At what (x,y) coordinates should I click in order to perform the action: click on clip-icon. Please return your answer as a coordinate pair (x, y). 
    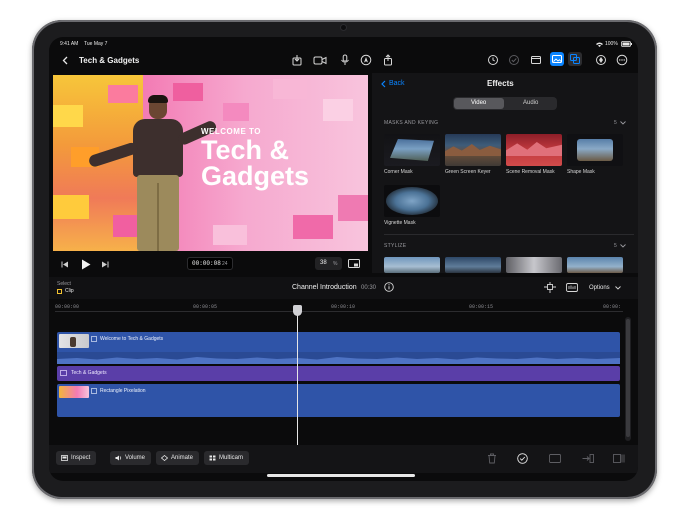
    Looking at the image, I should click on (94, 339).